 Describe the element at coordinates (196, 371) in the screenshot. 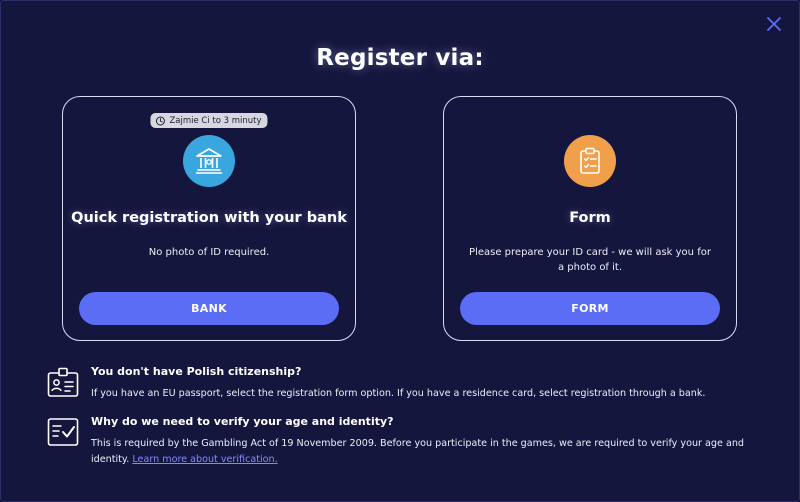

I see `citizenship-info-title: You don't have Polish citizenship?` at that location.